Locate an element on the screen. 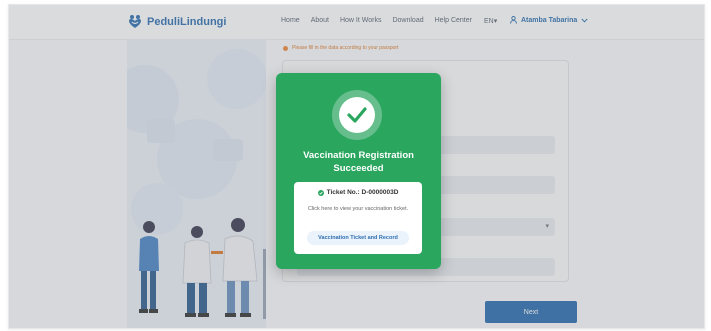 This screenshot has height=331, width=711. vaccination-ticket-button: Vaccination Ticket and Record is located at coordinates (358, 238).